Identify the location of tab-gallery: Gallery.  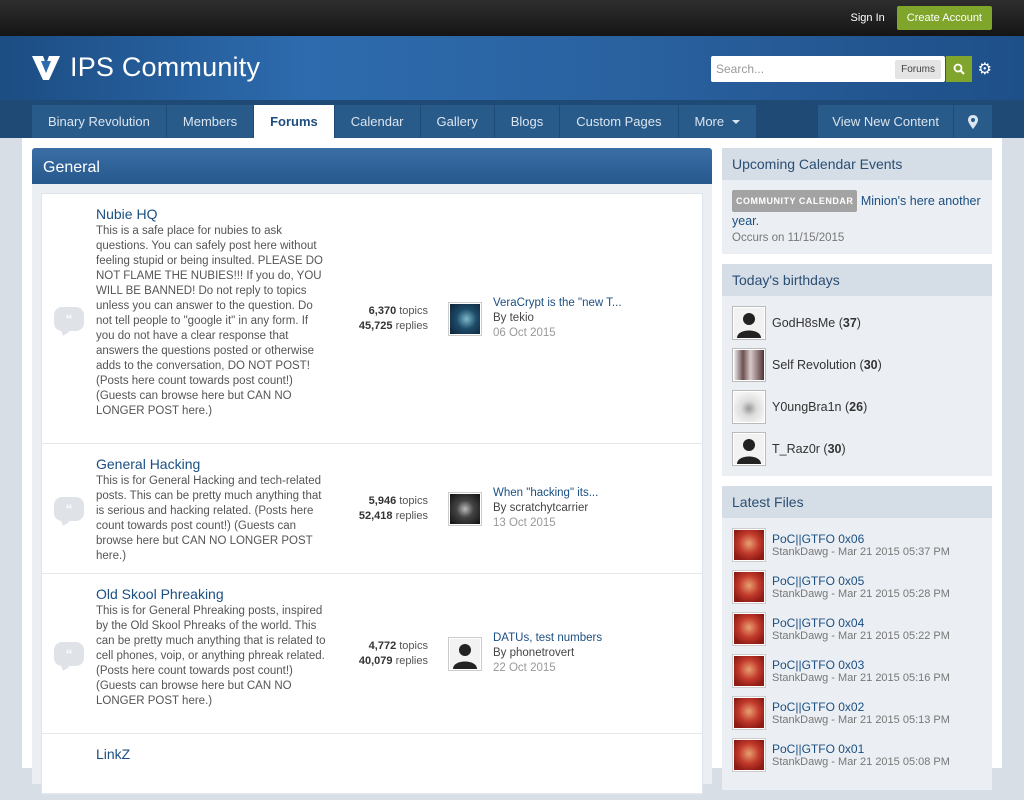
(457, 121).